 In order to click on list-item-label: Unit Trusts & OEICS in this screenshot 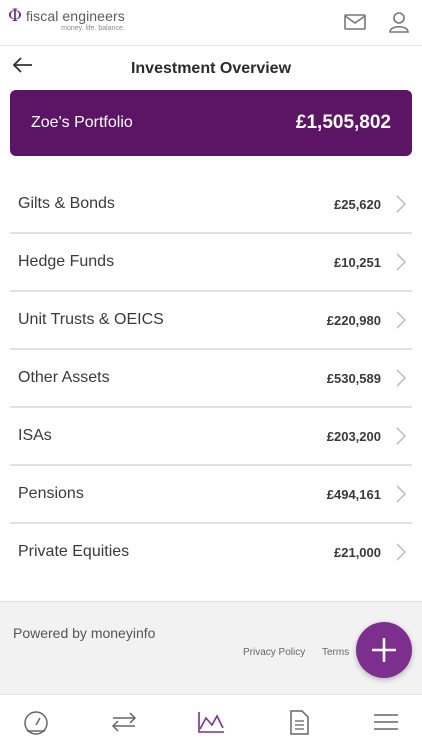, I will do `click(91, 319)`.